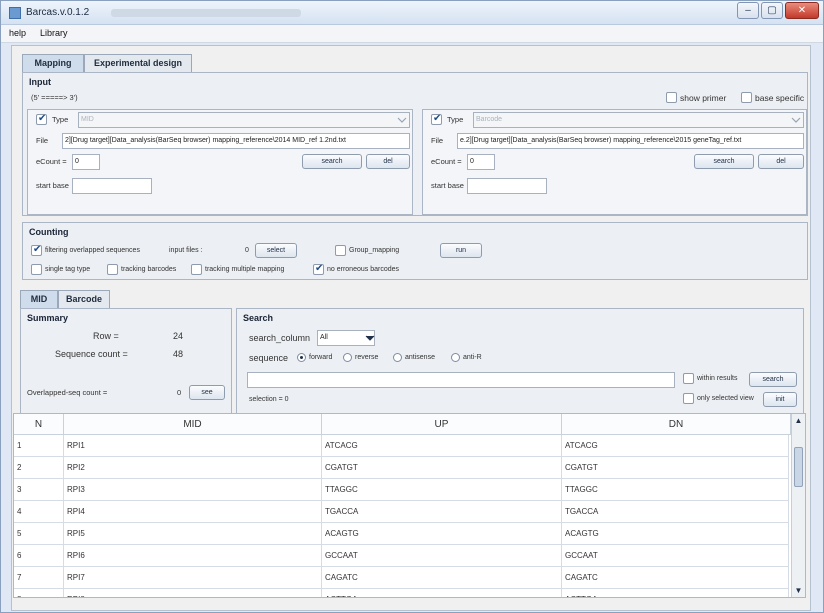  What do you see at coordinates (772, 10) in the screenshot?
I see `maximize-button: ▢` at bounding box center [772, 10].